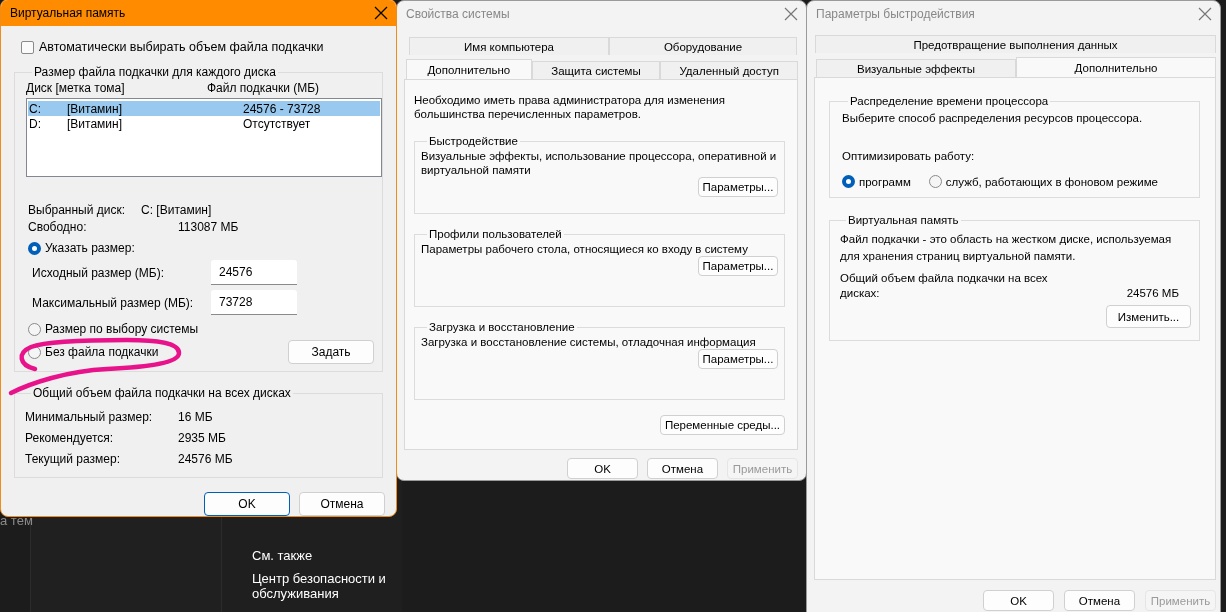 The width and height of the screenshot is (1226, 612). I want to click on maximum-size-field: 73728, so click(254, 302).